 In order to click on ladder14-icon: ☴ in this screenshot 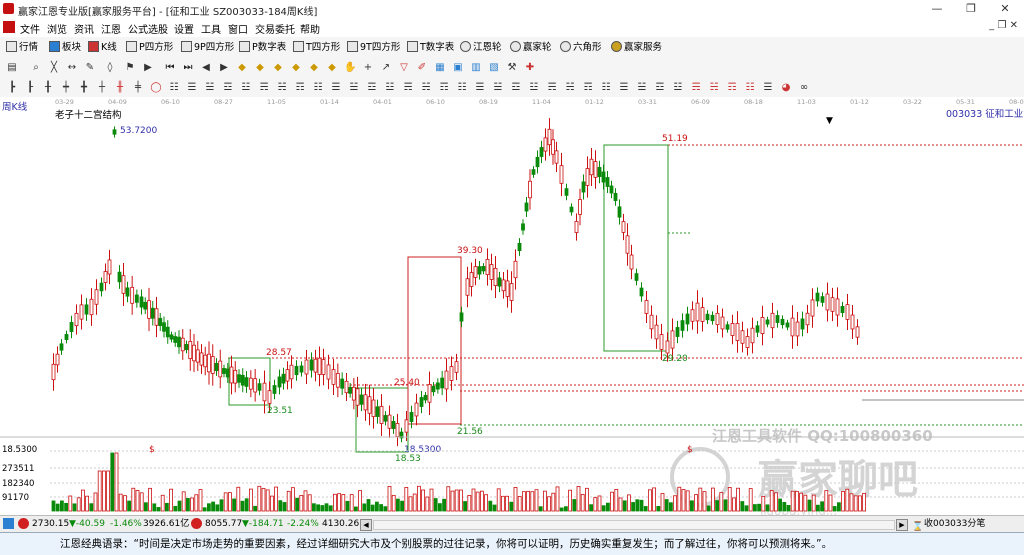, I will do `click(408, 88)`.